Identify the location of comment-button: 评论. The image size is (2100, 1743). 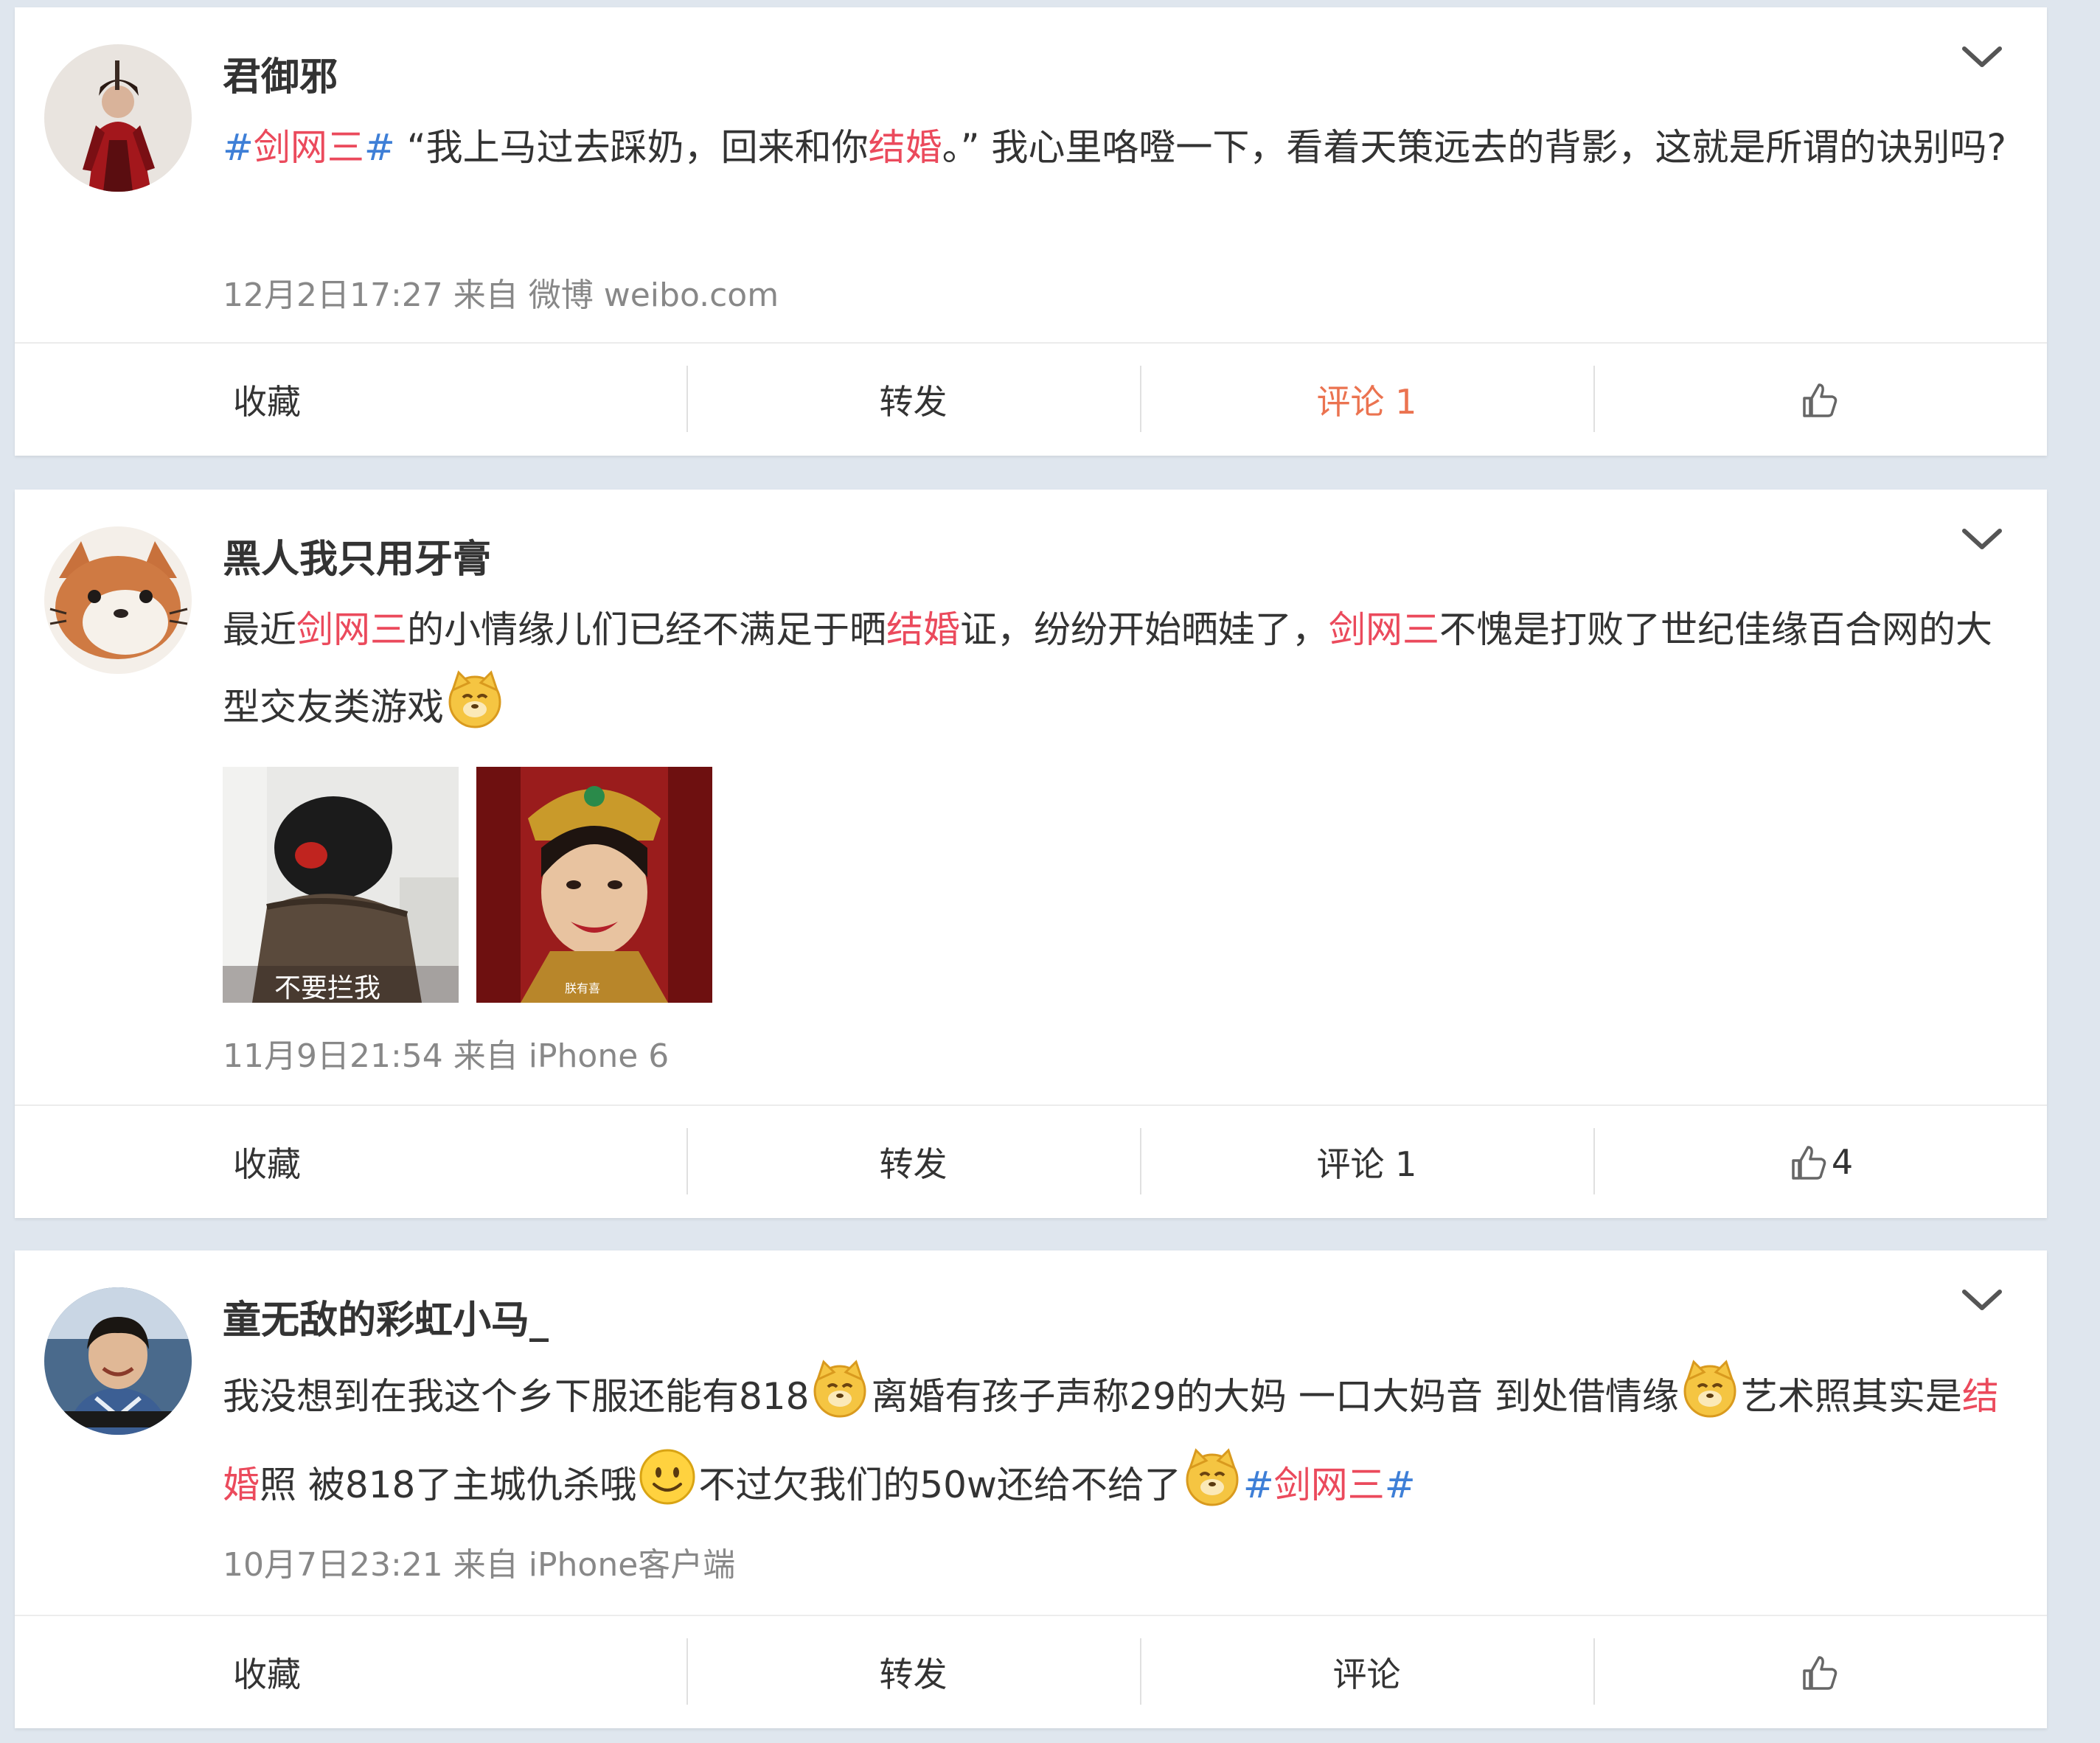
(1367, 1672).